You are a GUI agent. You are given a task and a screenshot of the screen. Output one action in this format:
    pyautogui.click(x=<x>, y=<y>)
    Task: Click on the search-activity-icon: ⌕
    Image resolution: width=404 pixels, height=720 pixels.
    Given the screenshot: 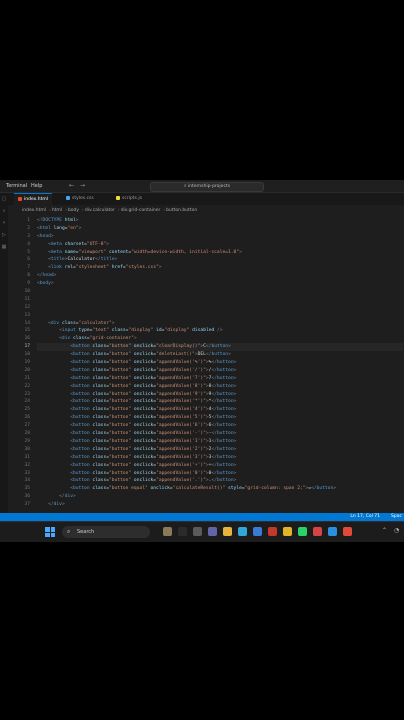 What is the action you would take?
    pyautogui.click(x=4, y=211)
    